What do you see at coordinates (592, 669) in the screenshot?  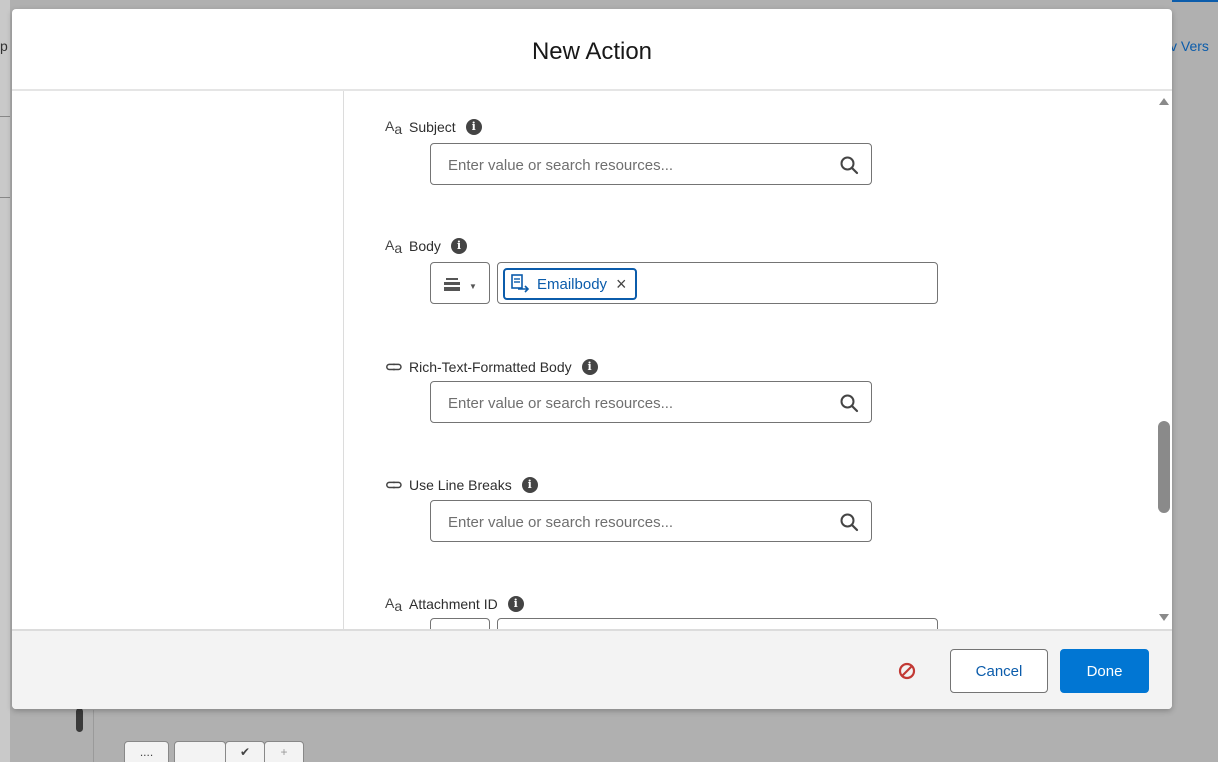 I see `modal-footer: Cancel Done` at bounding box center [592, 669].